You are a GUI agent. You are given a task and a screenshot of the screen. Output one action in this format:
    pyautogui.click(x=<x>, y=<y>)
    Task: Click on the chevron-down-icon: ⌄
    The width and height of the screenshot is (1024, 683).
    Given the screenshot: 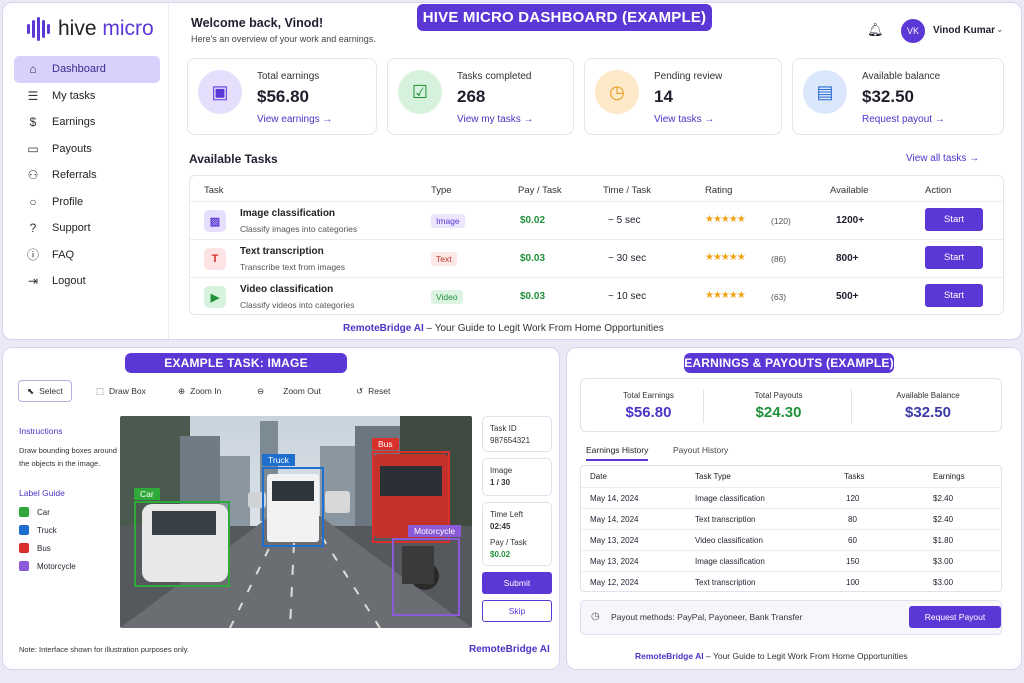 What is the action you would take?
    pyautogui.click(x=1000, y=29)
    